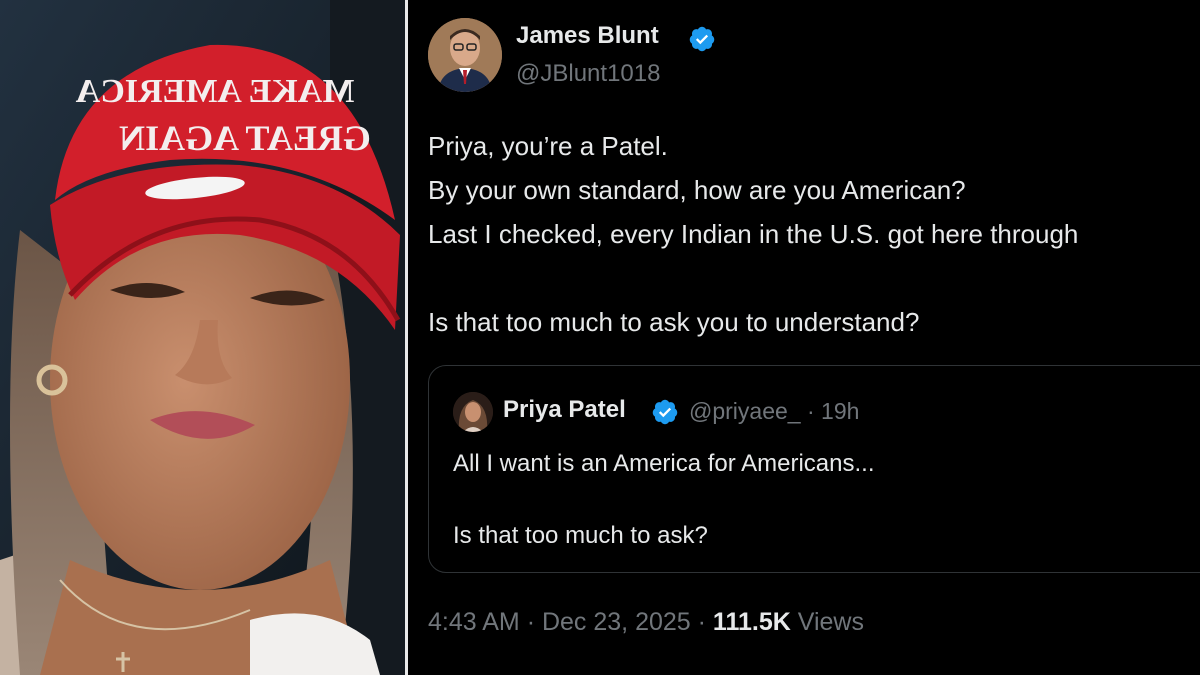 The image size is (1200, 675). What do you see at coordinates (616, 622) in the screenshot?
I see `post-date: Dec 23, 2025` at bounding box center [616, 622].